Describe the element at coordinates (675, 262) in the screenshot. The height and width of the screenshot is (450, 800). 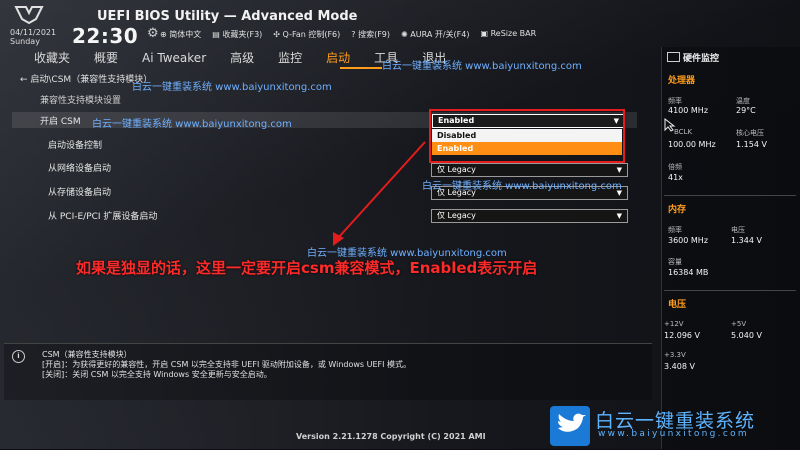
I see `mem-cap-label: 容量` at that location.